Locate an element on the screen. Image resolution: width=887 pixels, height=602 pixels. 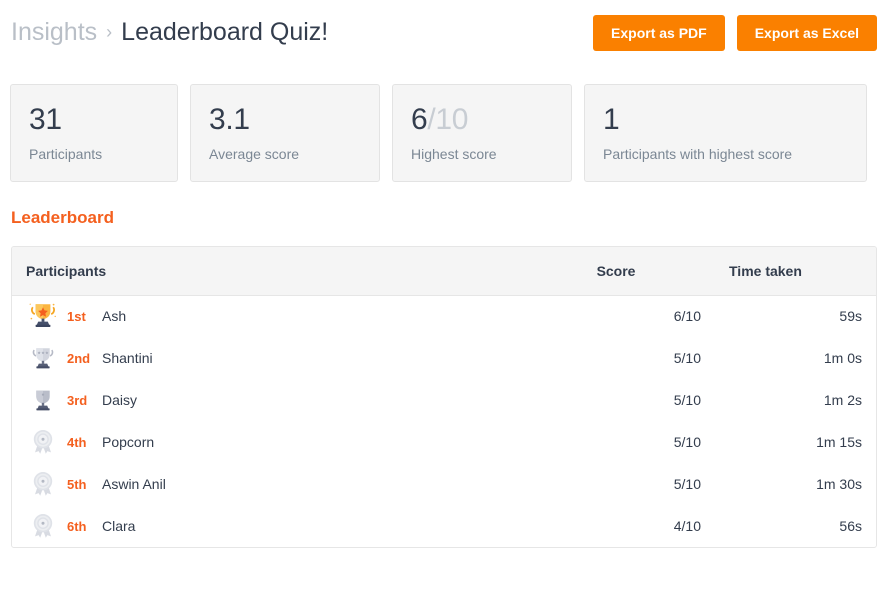
participant-cell: 3rd Daisy is located at coordinates (297, 400).